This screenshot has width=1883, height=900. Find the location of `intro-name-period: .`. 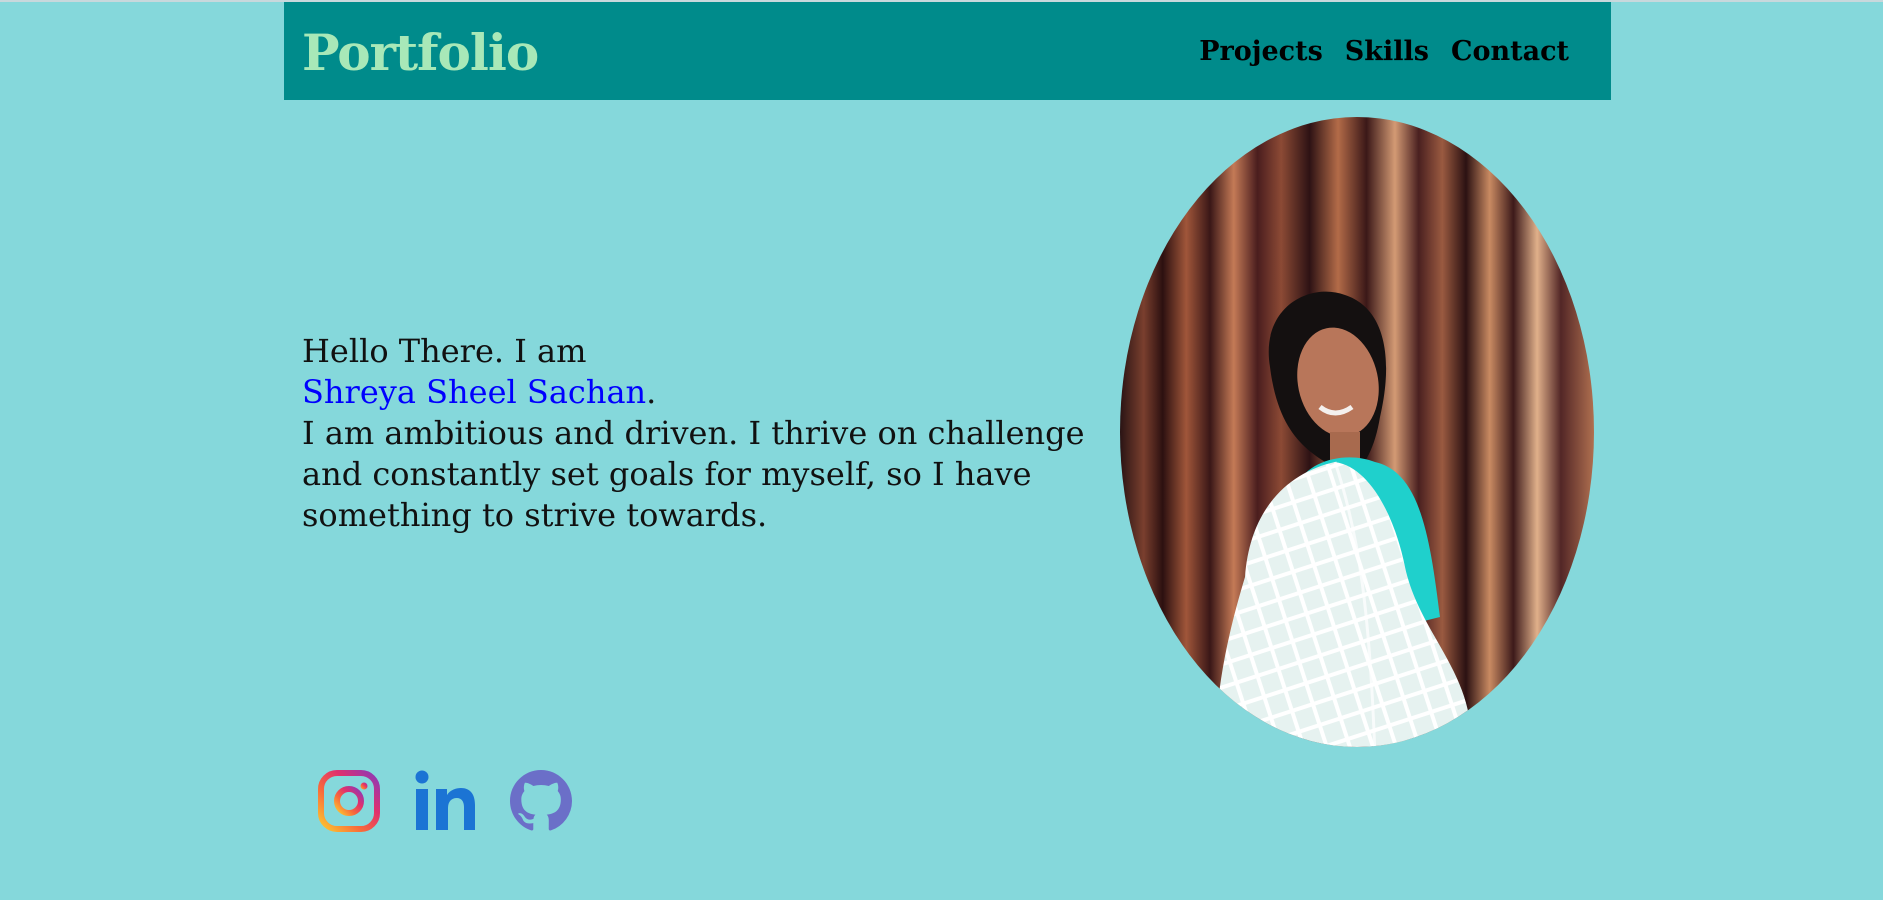

intro-name-period: . is located at coordinates (651, 392).